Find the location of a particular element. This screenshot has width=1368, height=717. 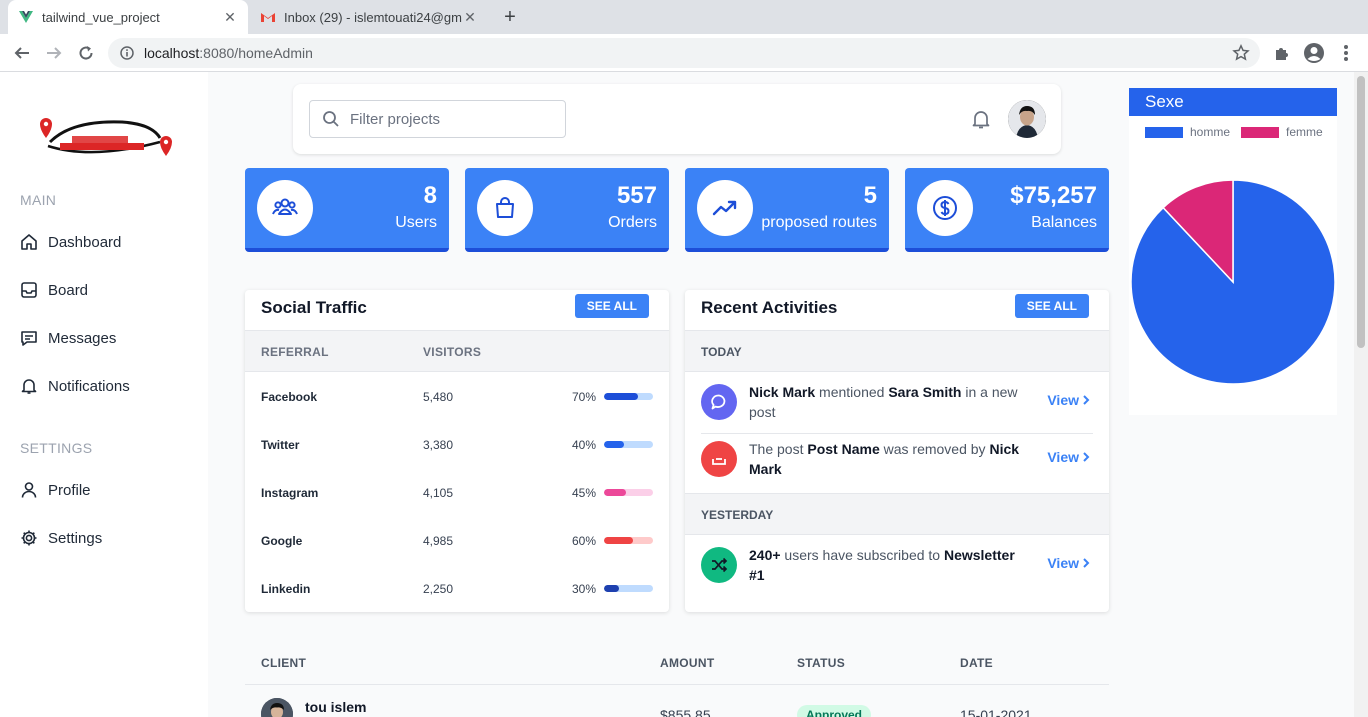

reload-button is located at coordinates (86, 53).